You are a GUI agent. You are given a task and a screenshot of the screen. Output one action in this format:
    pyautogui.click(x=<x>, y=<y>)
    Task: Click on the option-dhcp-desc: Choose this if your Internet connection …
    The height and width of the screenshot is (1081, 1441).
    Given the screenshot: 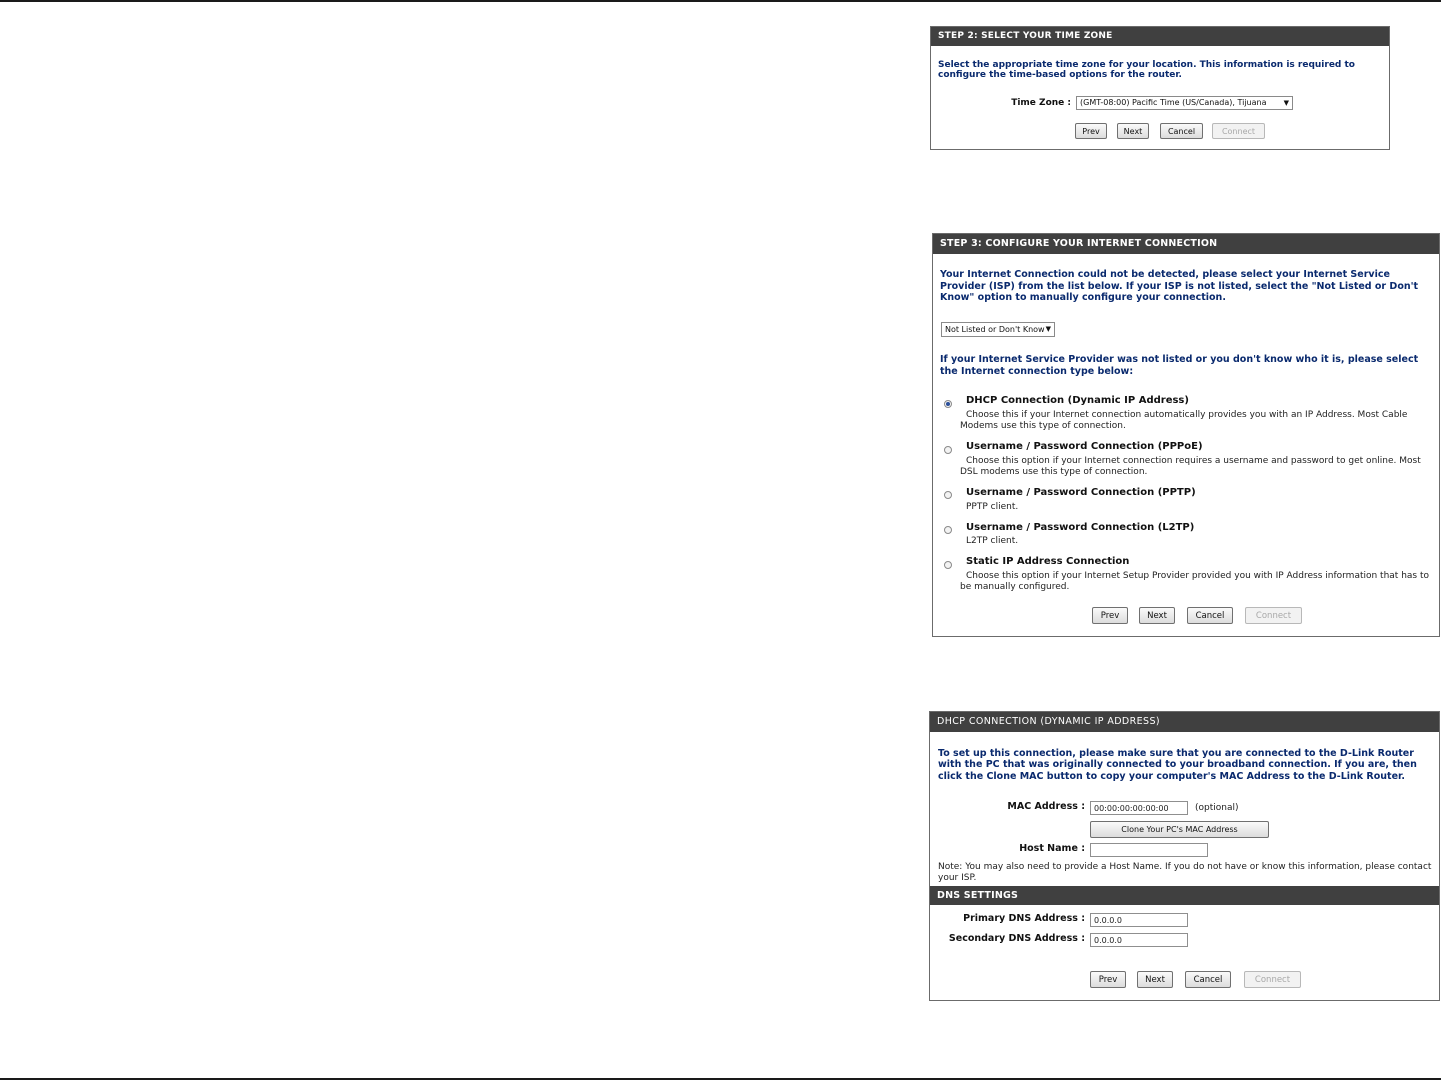 What is the action you would take?
    pyautogui.click(x=1184, y=420)
    